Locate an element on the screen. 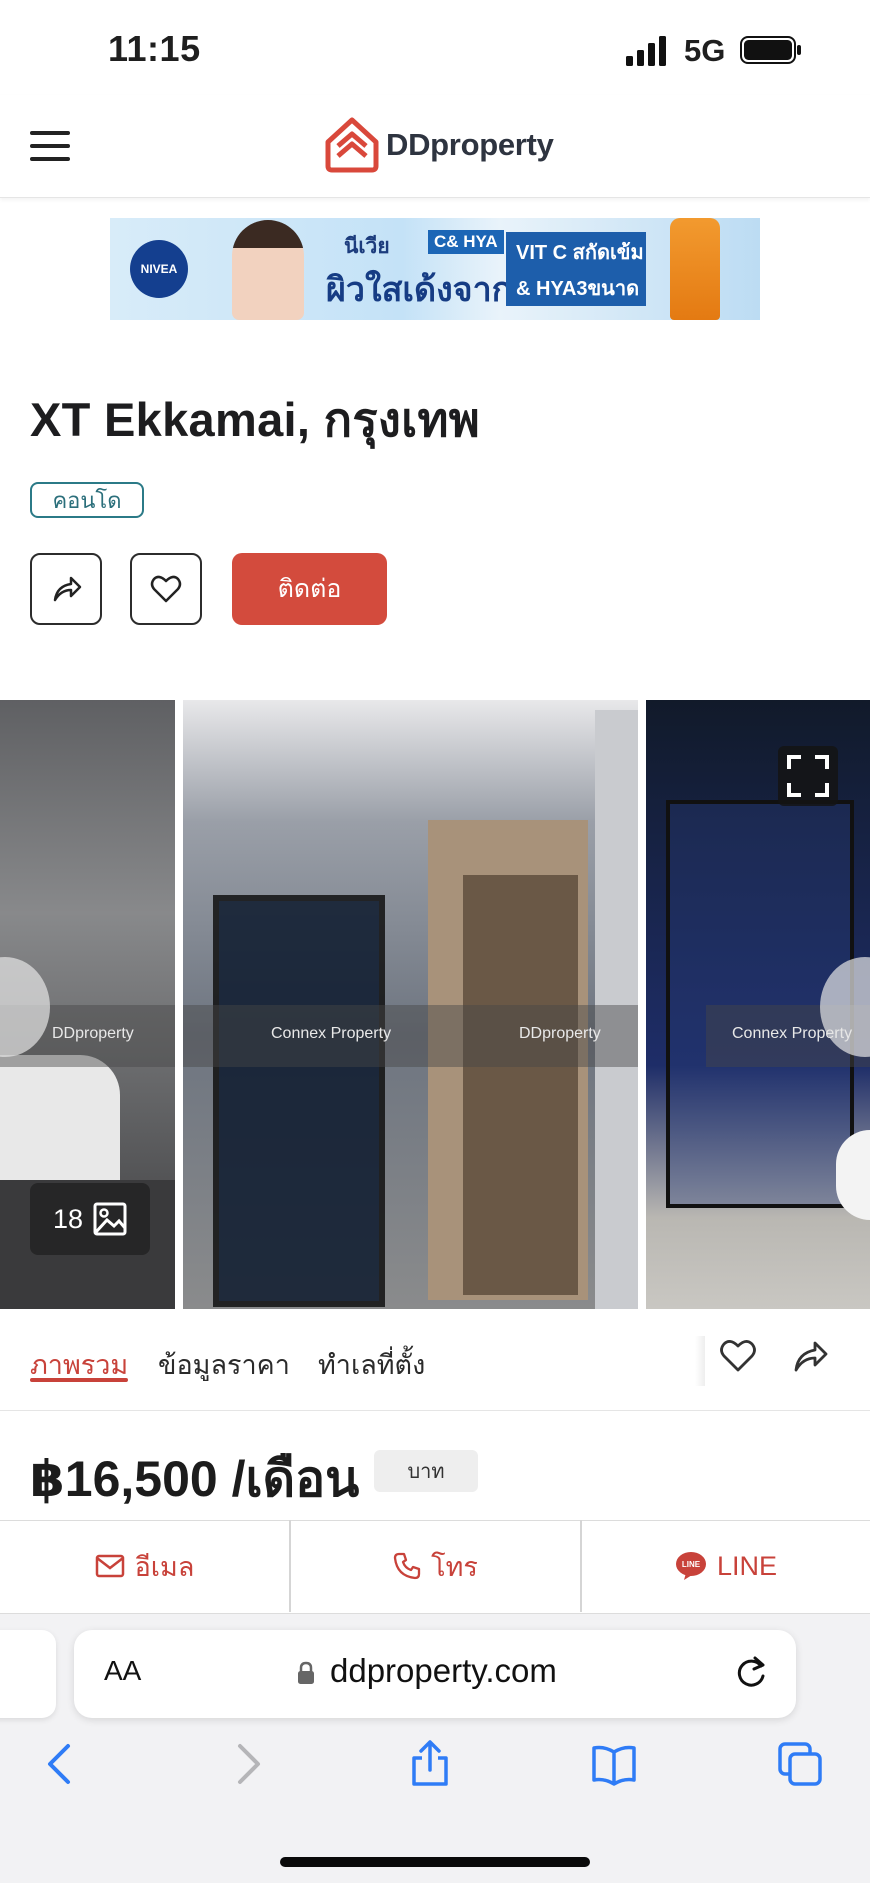 This screenshot has height=1883, width=870. ad-offer-line1: VIT C สกัดเข้ม is located at coordinates (580, 253).